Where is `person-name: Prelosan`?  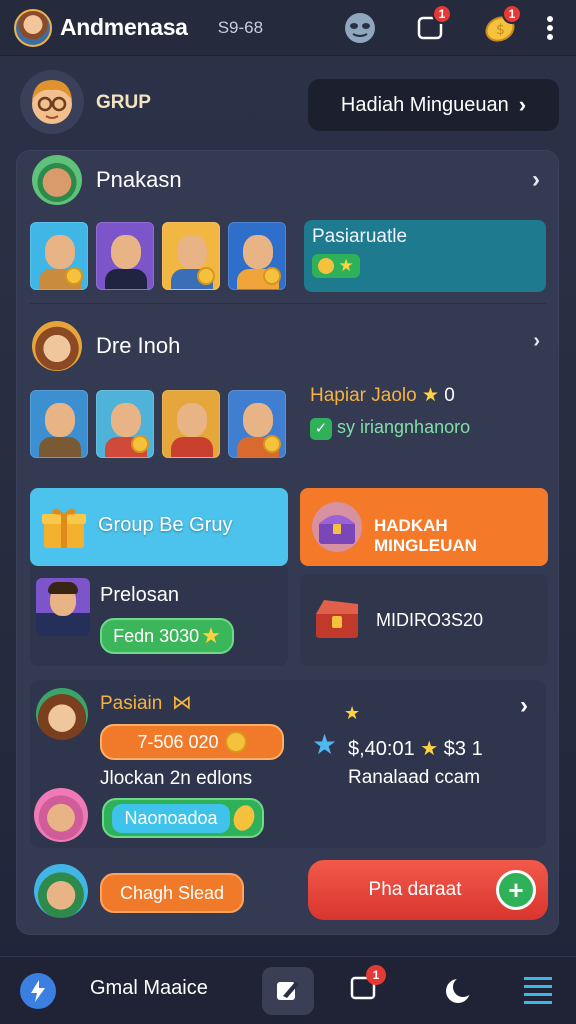
person-name: Prelosan is located at coordinates (139, 595).